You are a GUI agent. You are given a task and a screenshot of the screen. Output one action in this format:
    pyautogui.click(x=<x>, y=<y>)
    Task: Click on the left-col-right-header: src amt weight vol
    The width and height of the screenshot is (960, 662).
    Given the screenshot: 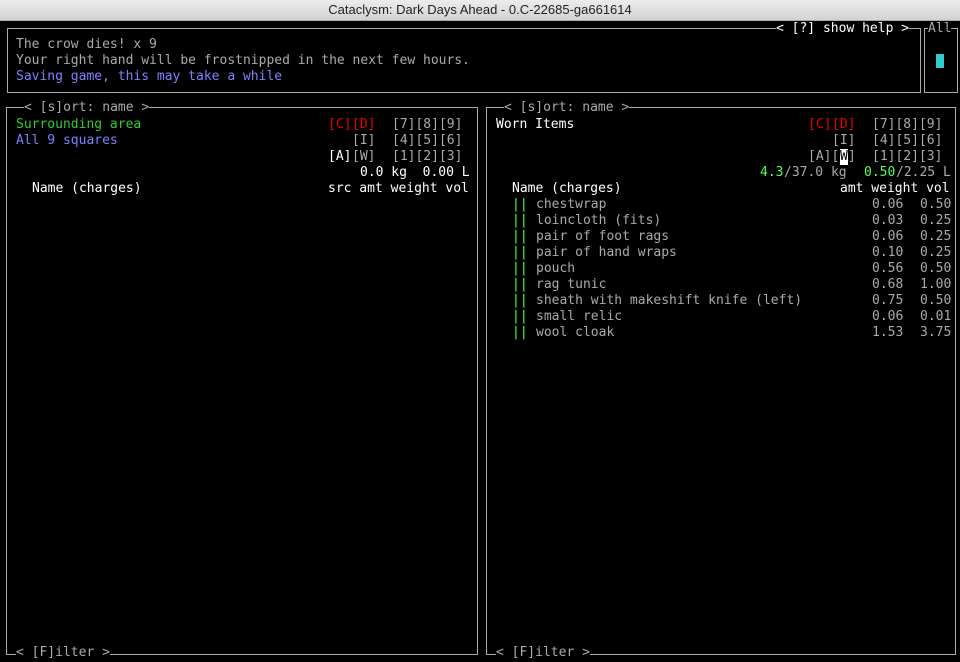 What is the action you would take?
    pyautogui.click(x=398, y=188)
    